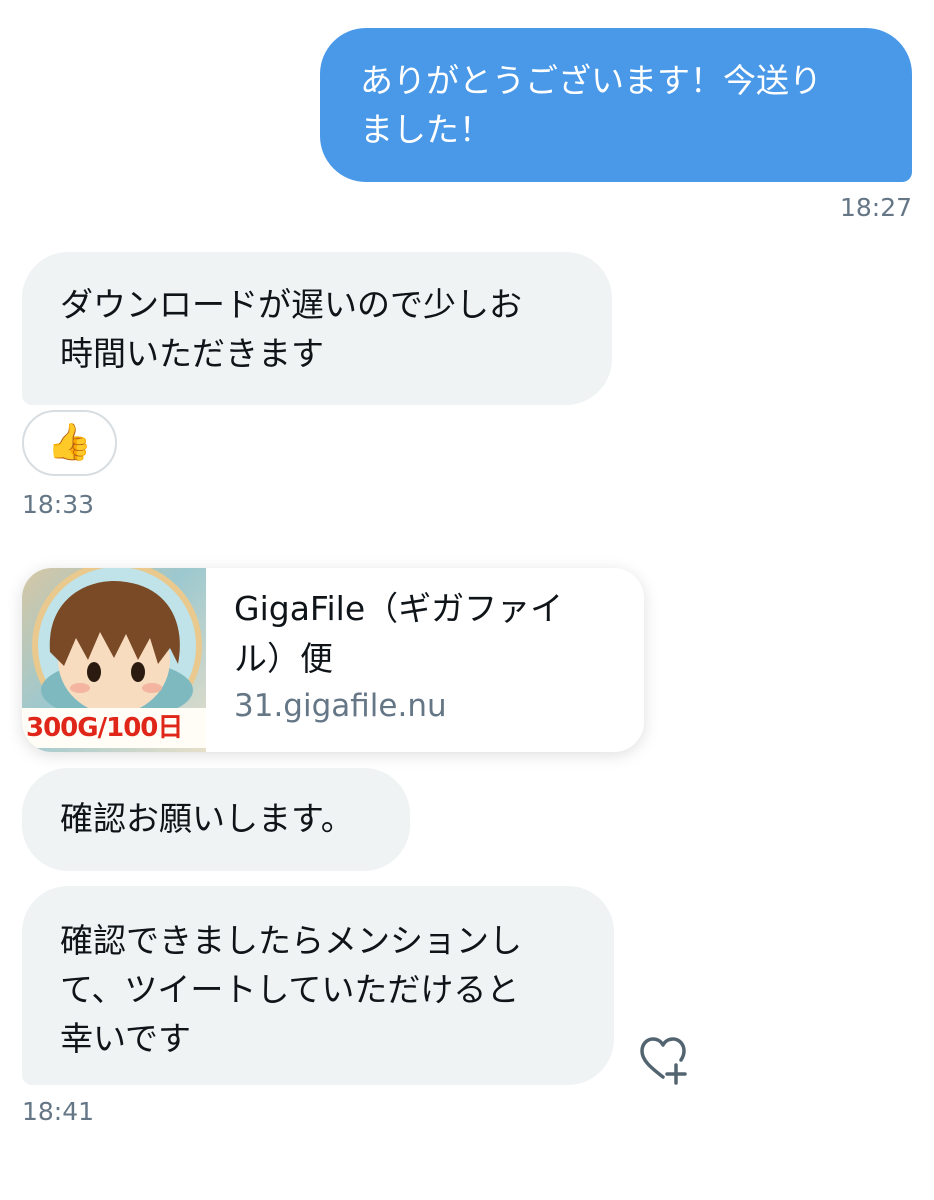 This screenshot has height=1200, width=934. I want to click on message-timestamp: 18:41, so click(58, 1111).